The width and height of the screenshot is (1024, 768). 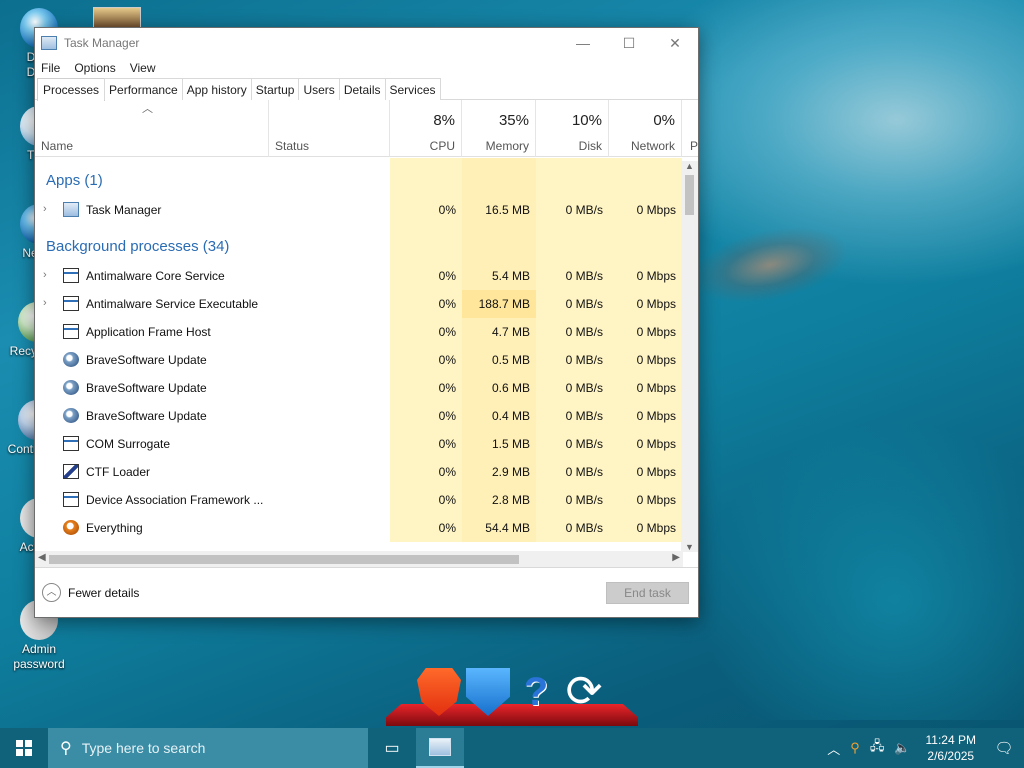 I want to click on column-disk: 10% Disk, so click(x=572, y=128).